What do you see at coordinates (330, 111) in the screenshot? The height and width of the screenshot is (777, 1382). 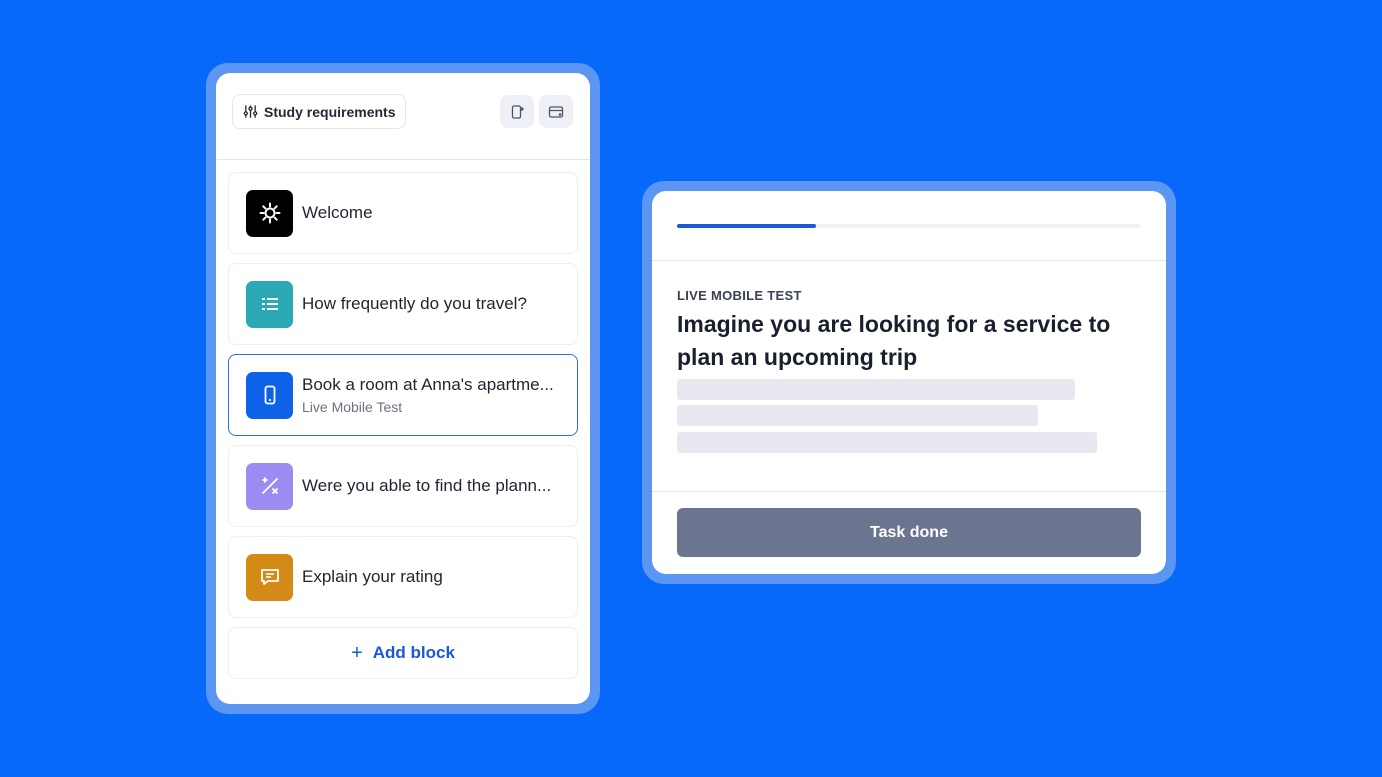 I see `study-requirements-label: Study requirements` at bounding box center [330, 111].